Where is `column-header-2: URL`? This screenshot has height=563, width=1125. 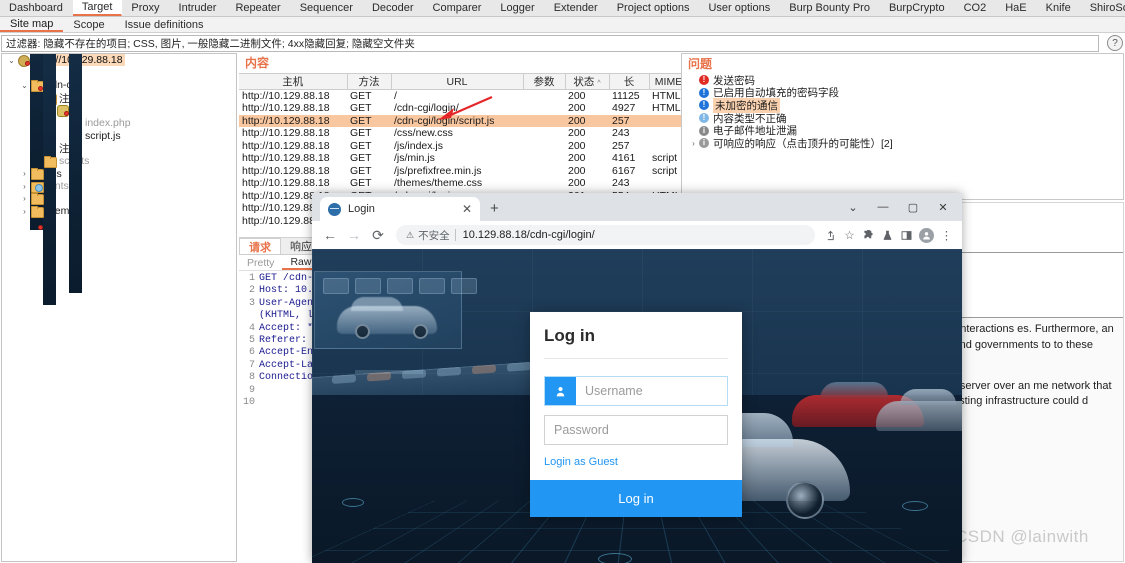
column-header-2: URL is located at coordinates (457, 81).